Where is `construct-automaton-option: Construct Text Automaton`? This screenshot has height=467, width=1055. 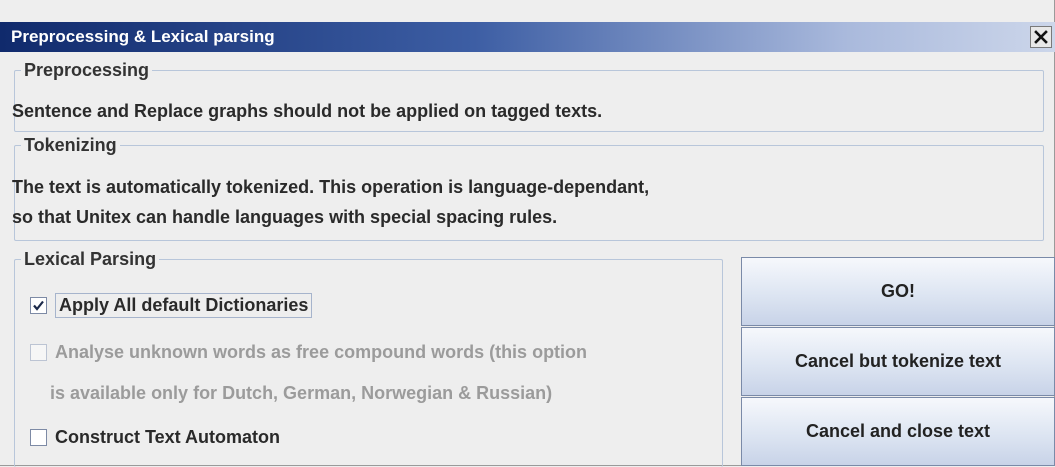 construct-automaton-option: Construct Text Automaton is located at coordinates (155, 437).